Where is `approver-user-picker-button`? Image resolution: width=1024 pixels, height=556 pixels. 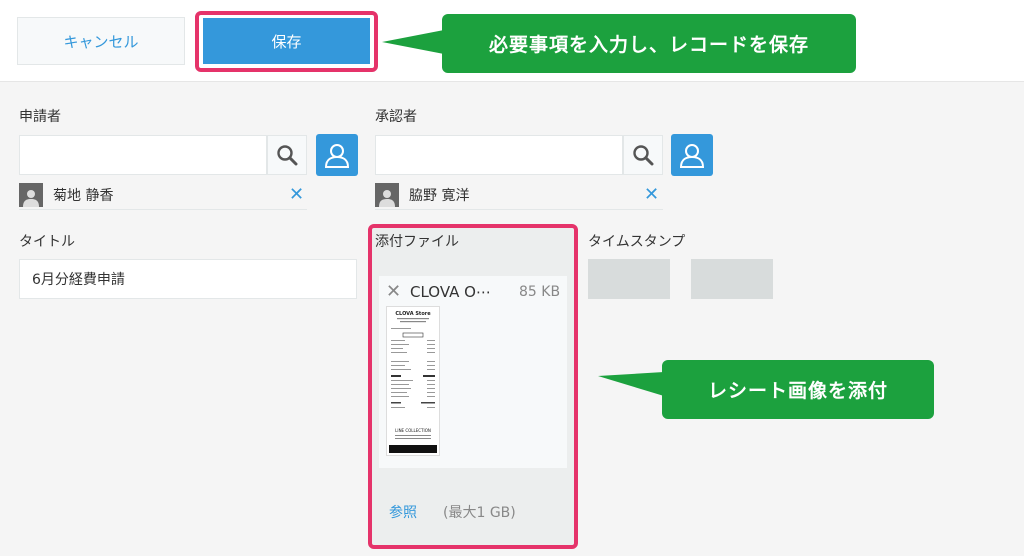
approver-user-picker-button is located at coordinates (692, 155).